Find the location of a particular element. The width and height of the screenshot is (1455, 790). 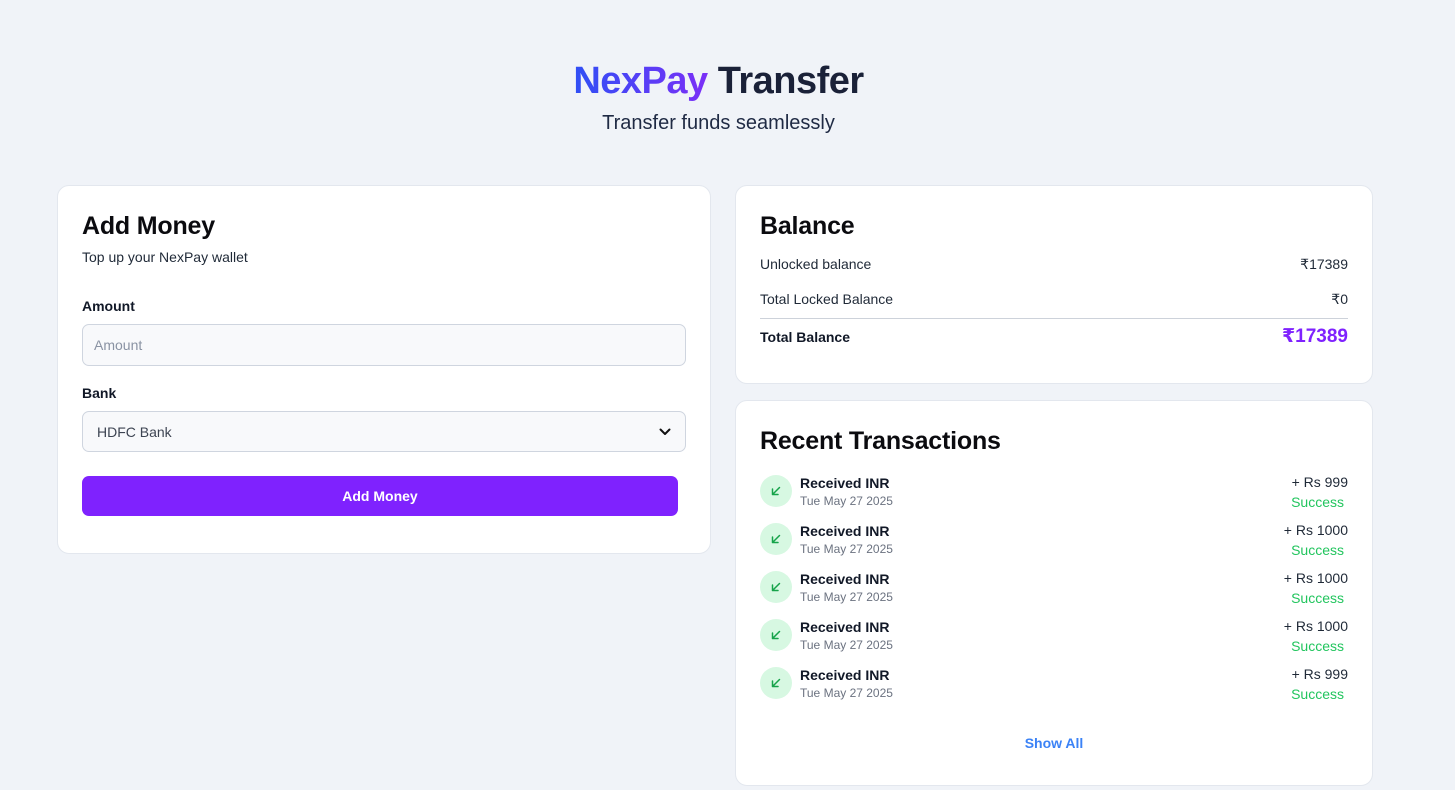

page-title: NexPay Transfer is located at coordinates (718, 81).